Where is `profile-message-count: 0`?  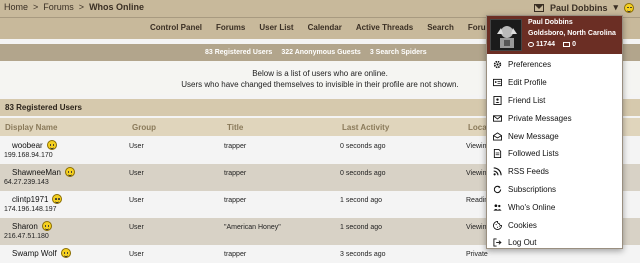
profile-message-count: 0 is located at coordinates (574, 44).